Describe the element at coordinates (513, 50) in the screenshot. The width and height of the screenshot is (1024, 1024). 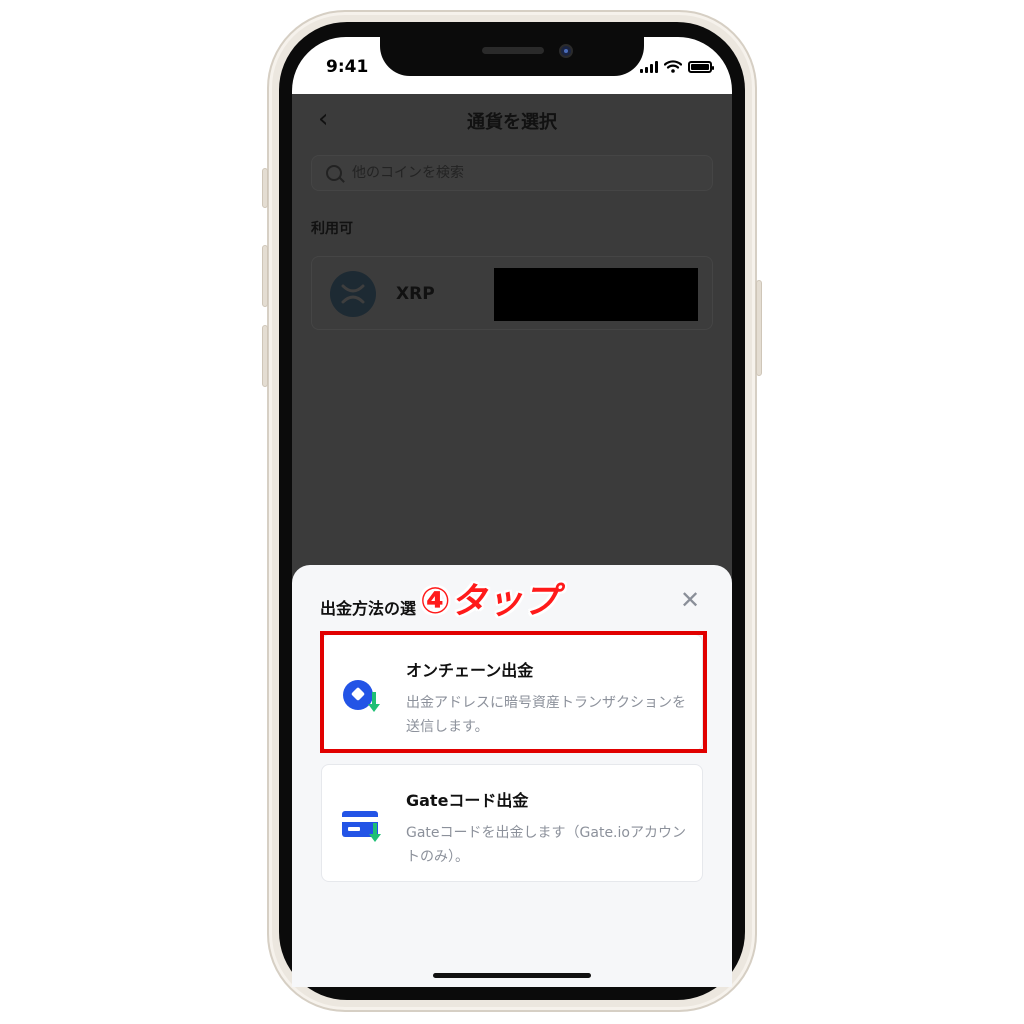
I see `speaker` at that location.